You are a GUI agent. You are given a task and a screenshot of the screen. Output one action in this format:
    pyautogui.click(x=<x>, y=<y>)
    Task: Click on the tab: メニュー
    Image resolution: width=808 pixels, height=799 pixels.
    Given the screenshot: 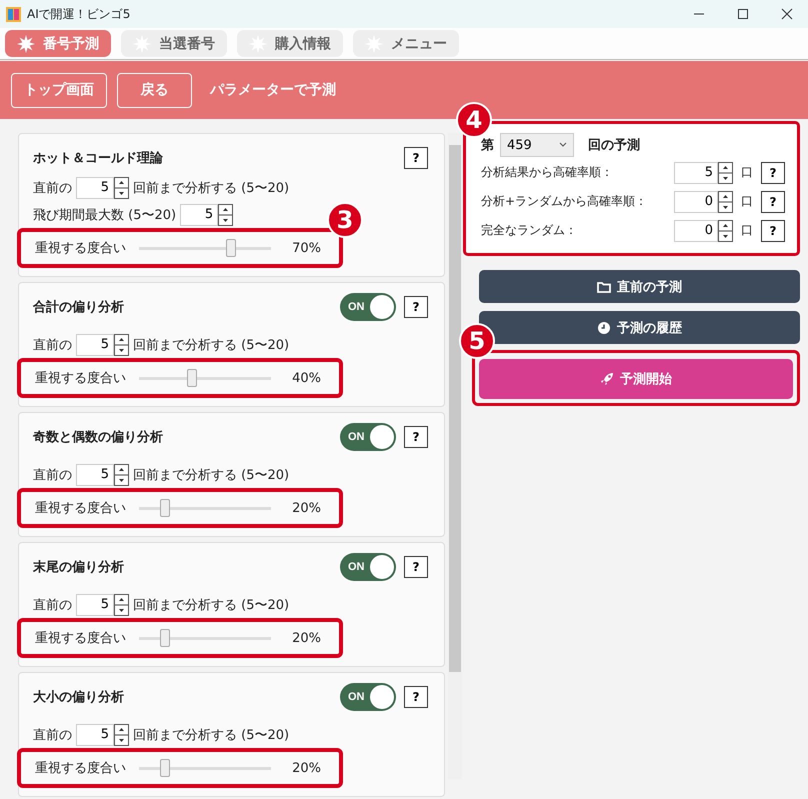 What is the action you would take?
    pyautogui.click(x=406, y=43)
    